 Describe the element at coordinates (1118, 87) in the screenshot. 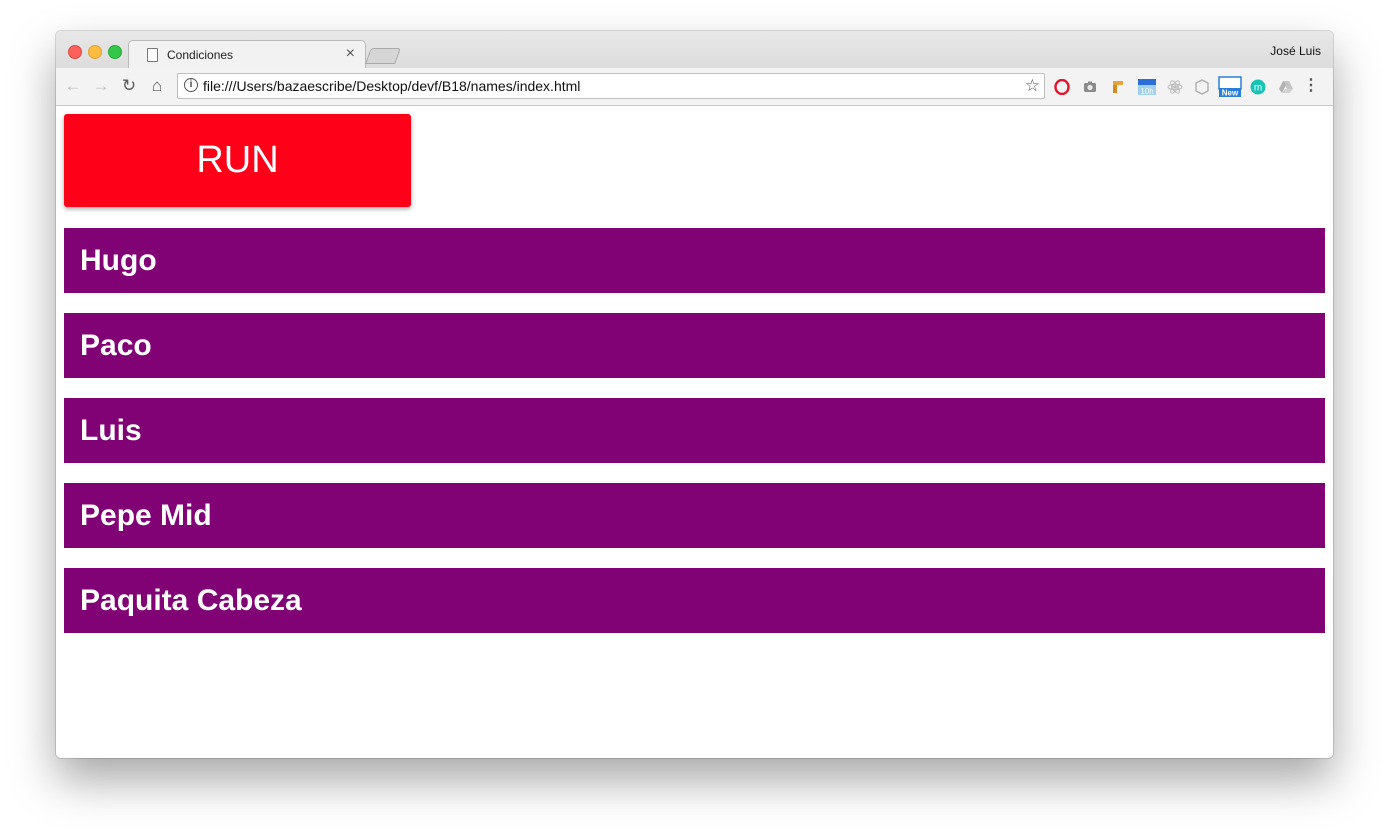

I see `ruler-extension-icon` at that location.